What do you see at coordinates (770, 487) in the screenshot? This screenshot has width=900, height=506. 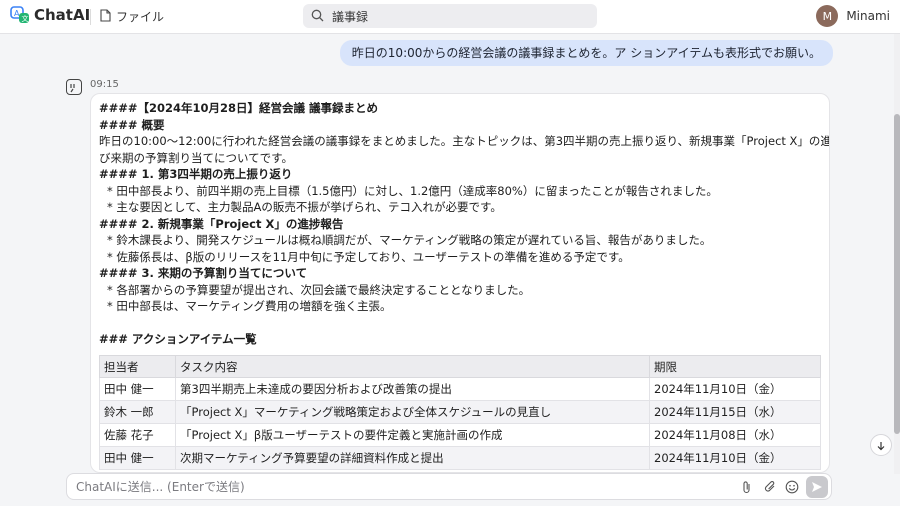 I see `attachment-icon` at bounding box center [770, 487].